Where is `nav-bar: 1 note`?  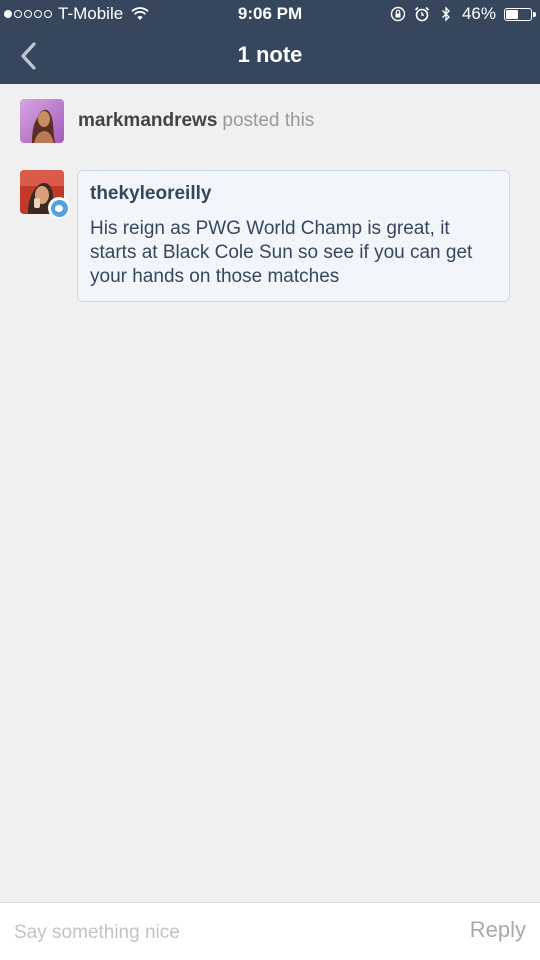 nav-bar: 1 note is located at coordinates (270, 56).